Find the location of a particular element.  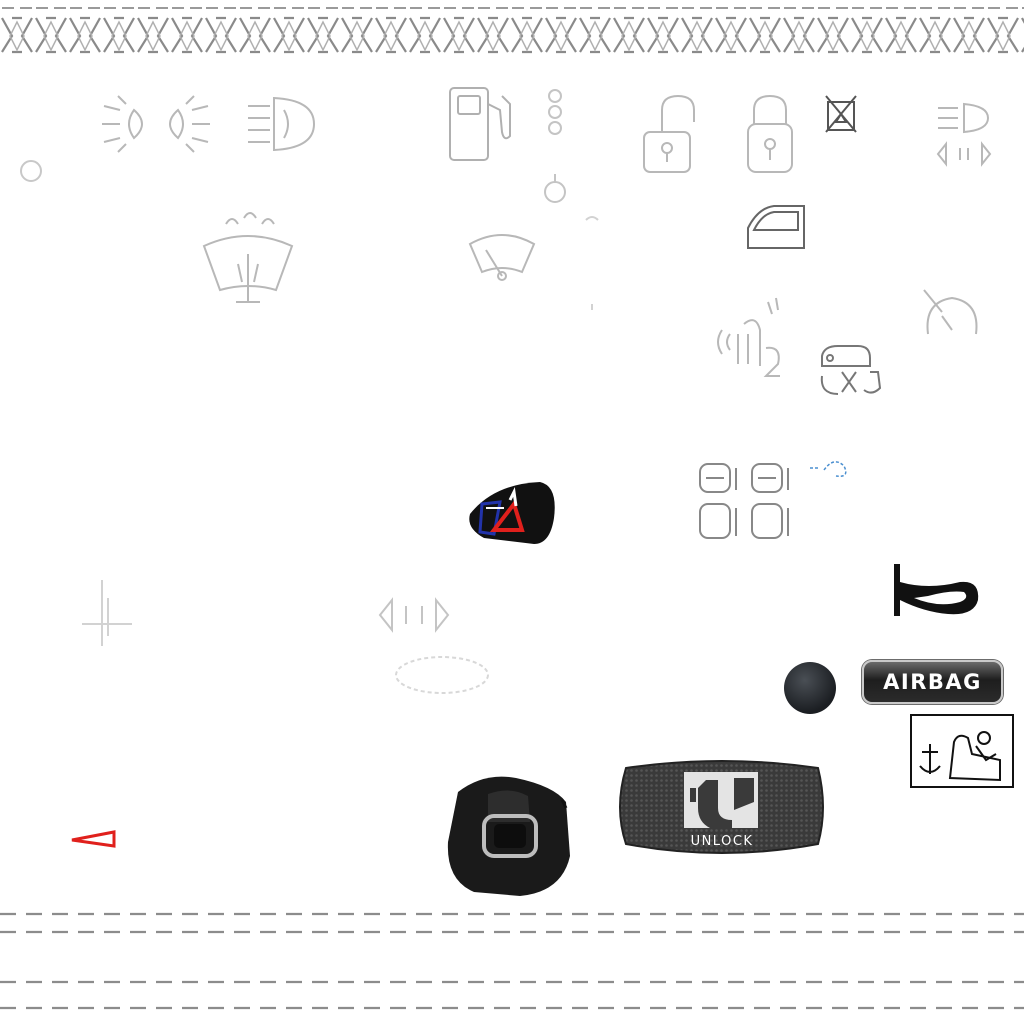

tire-tread-strip-top-icon is located at coordinates (512, 29).